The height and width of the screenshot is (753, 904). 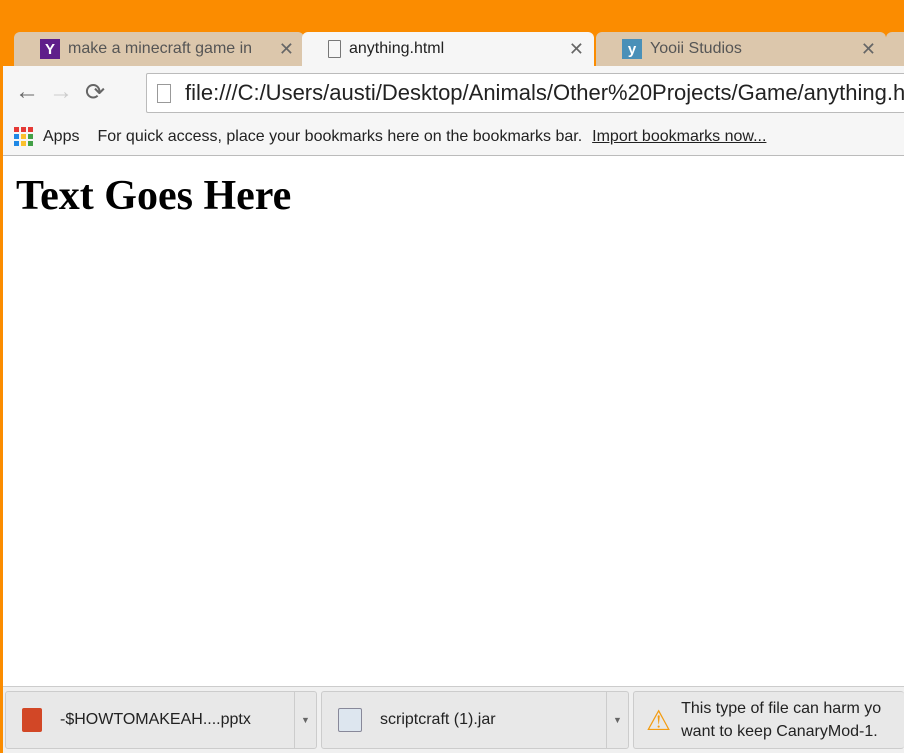 What do you see at coordinates (61, 92) in the screenshot?
I see `forward-icon: →` at bounding box center [61, 92].